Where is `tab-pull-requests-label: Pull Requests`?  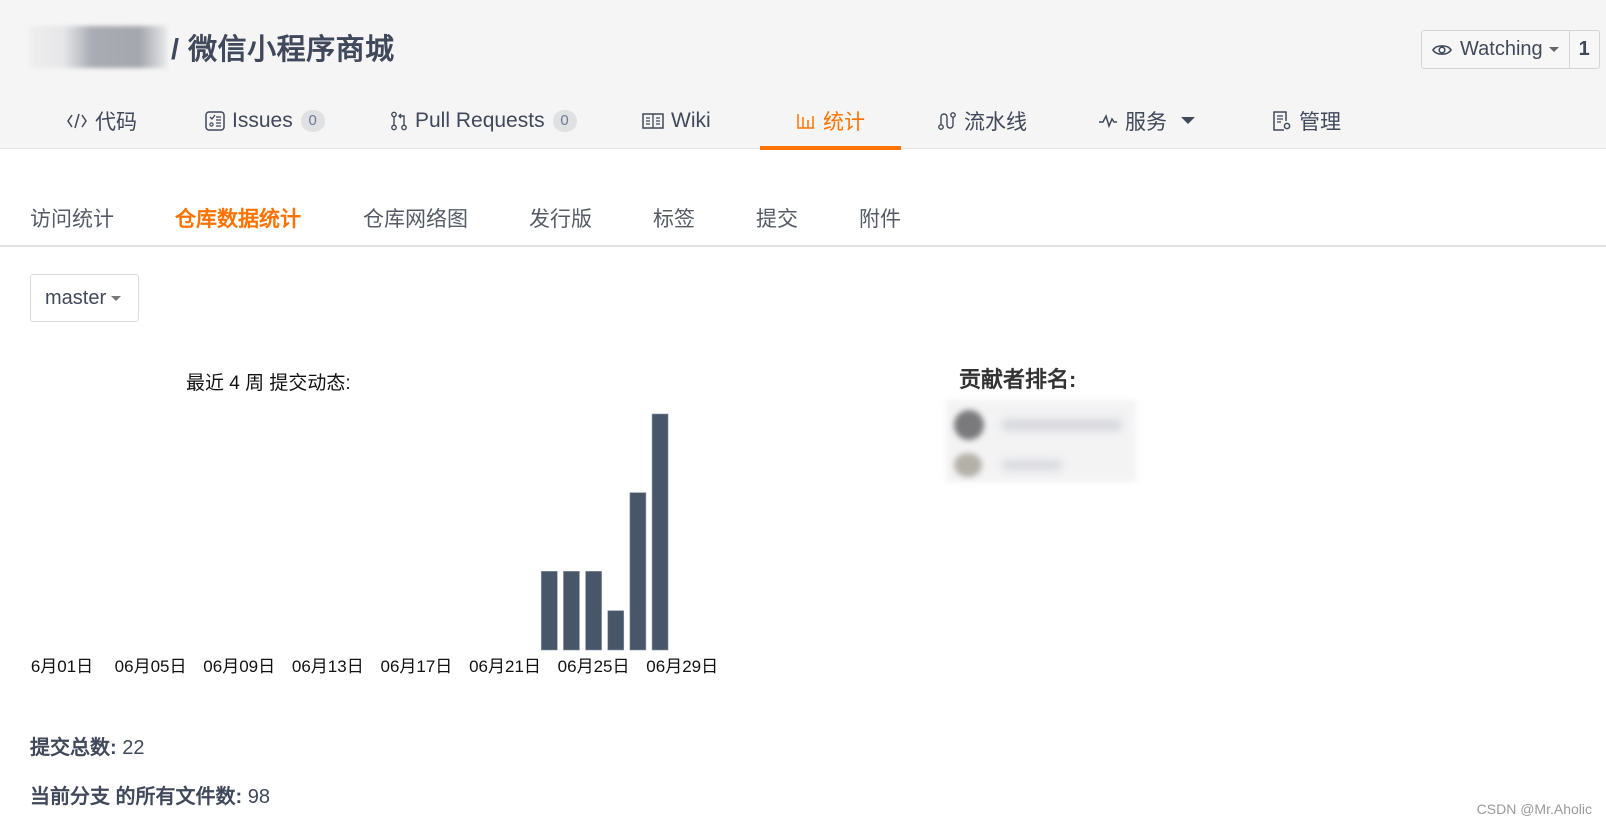
tab-pull-requests-label: Pull Requests is located at coordinates (480, 120).